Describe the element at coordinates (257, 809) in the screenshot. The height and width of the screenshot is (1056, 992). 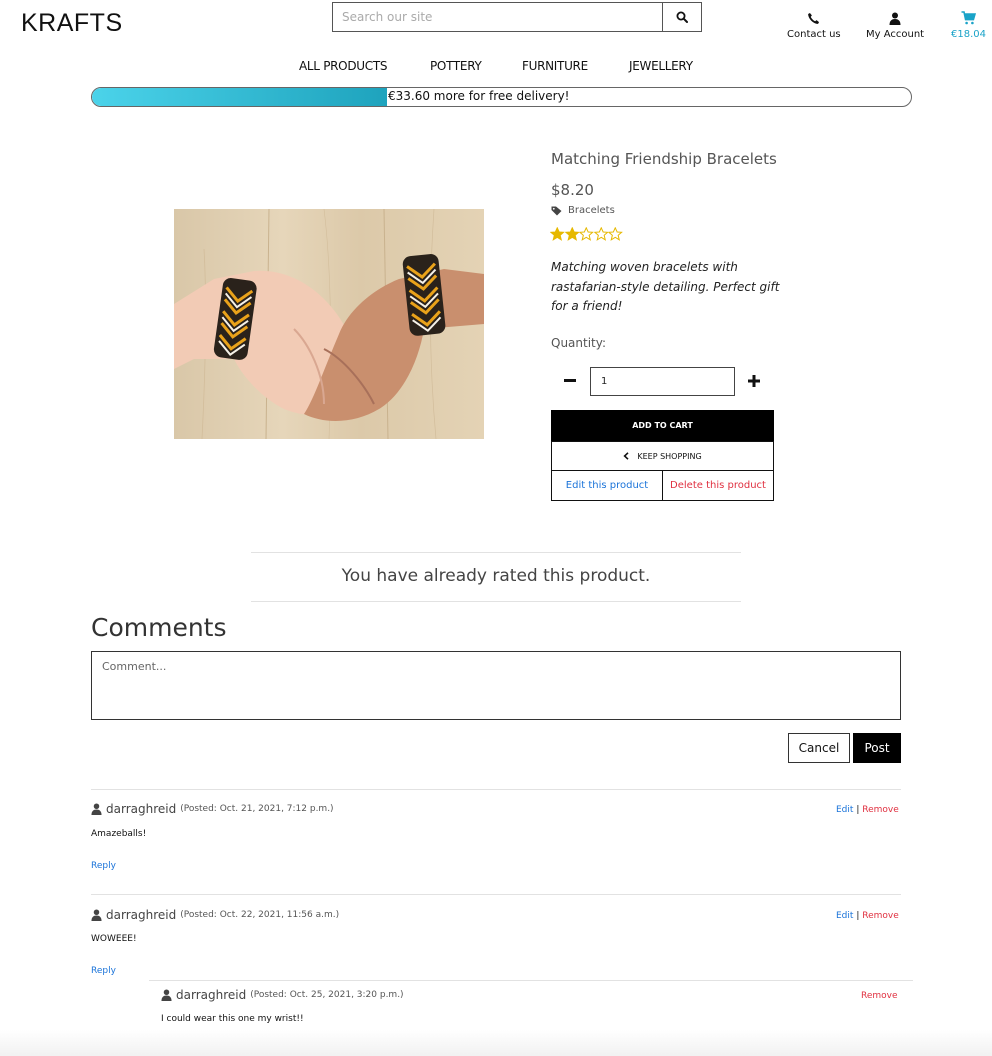
I see `comment-date: (Posted: Oct. 21, 2021, 7:12 p.m.)` at that location.